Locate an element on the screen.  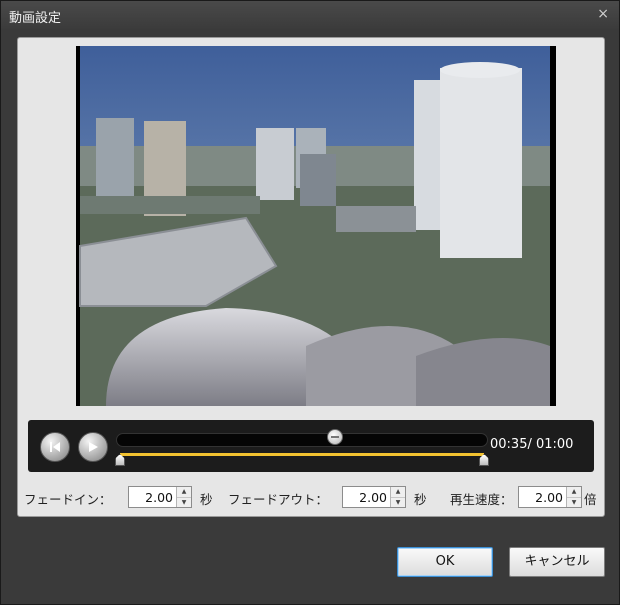
cancel-button: キャンセル is located at coordinates (557, 562).